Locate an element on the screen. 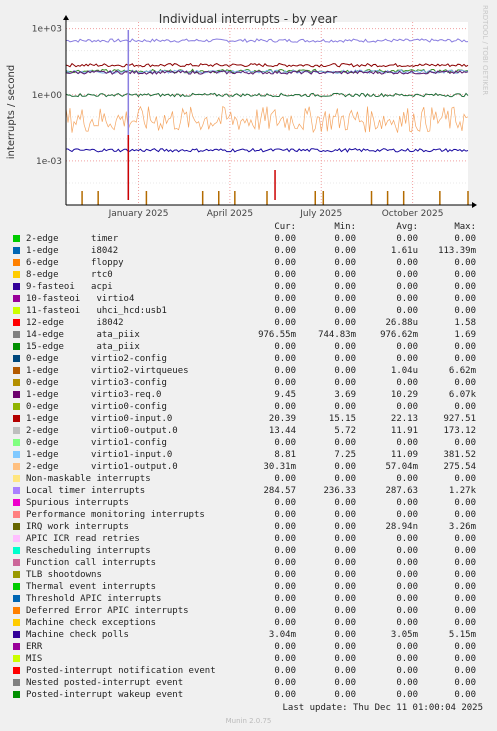 The height and width of the screenshot is (731, 497). legend-row: 2-edge timer 0.00 0.00 0.00 0.00 is located at coordinates (248, 239).